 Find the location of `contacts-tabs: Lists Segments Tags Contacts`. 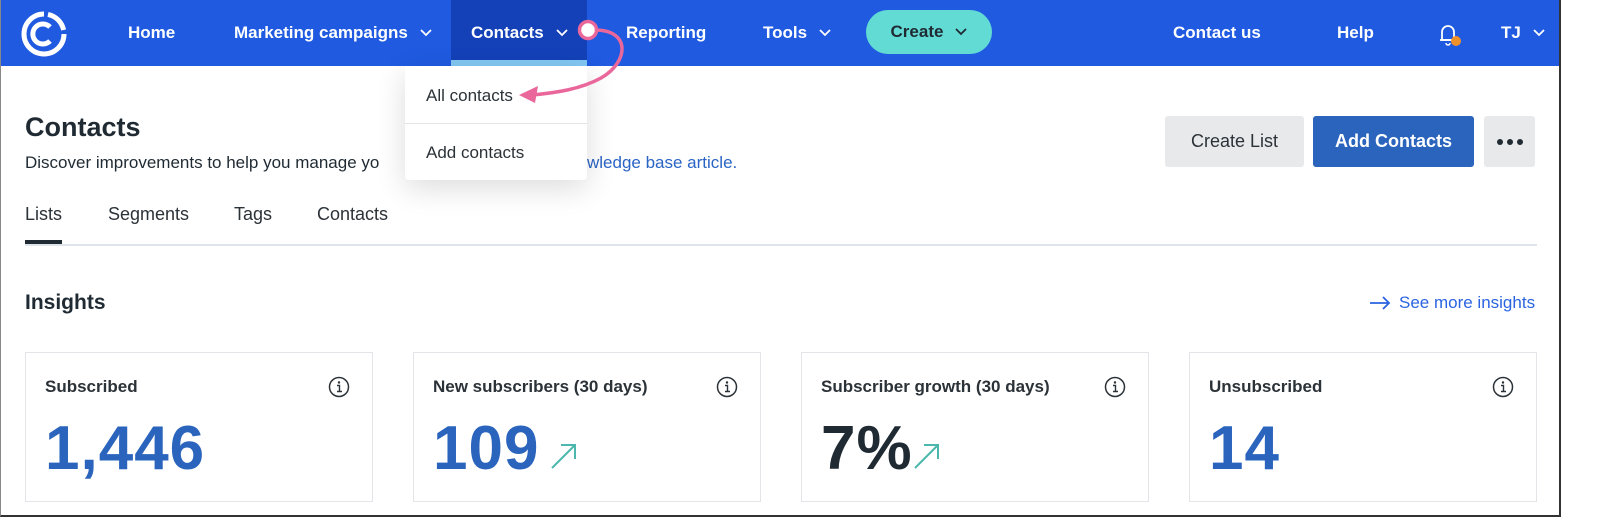

contacts-tabs: Lists Segments Tags Contacts is located at coordinates (781, 222).